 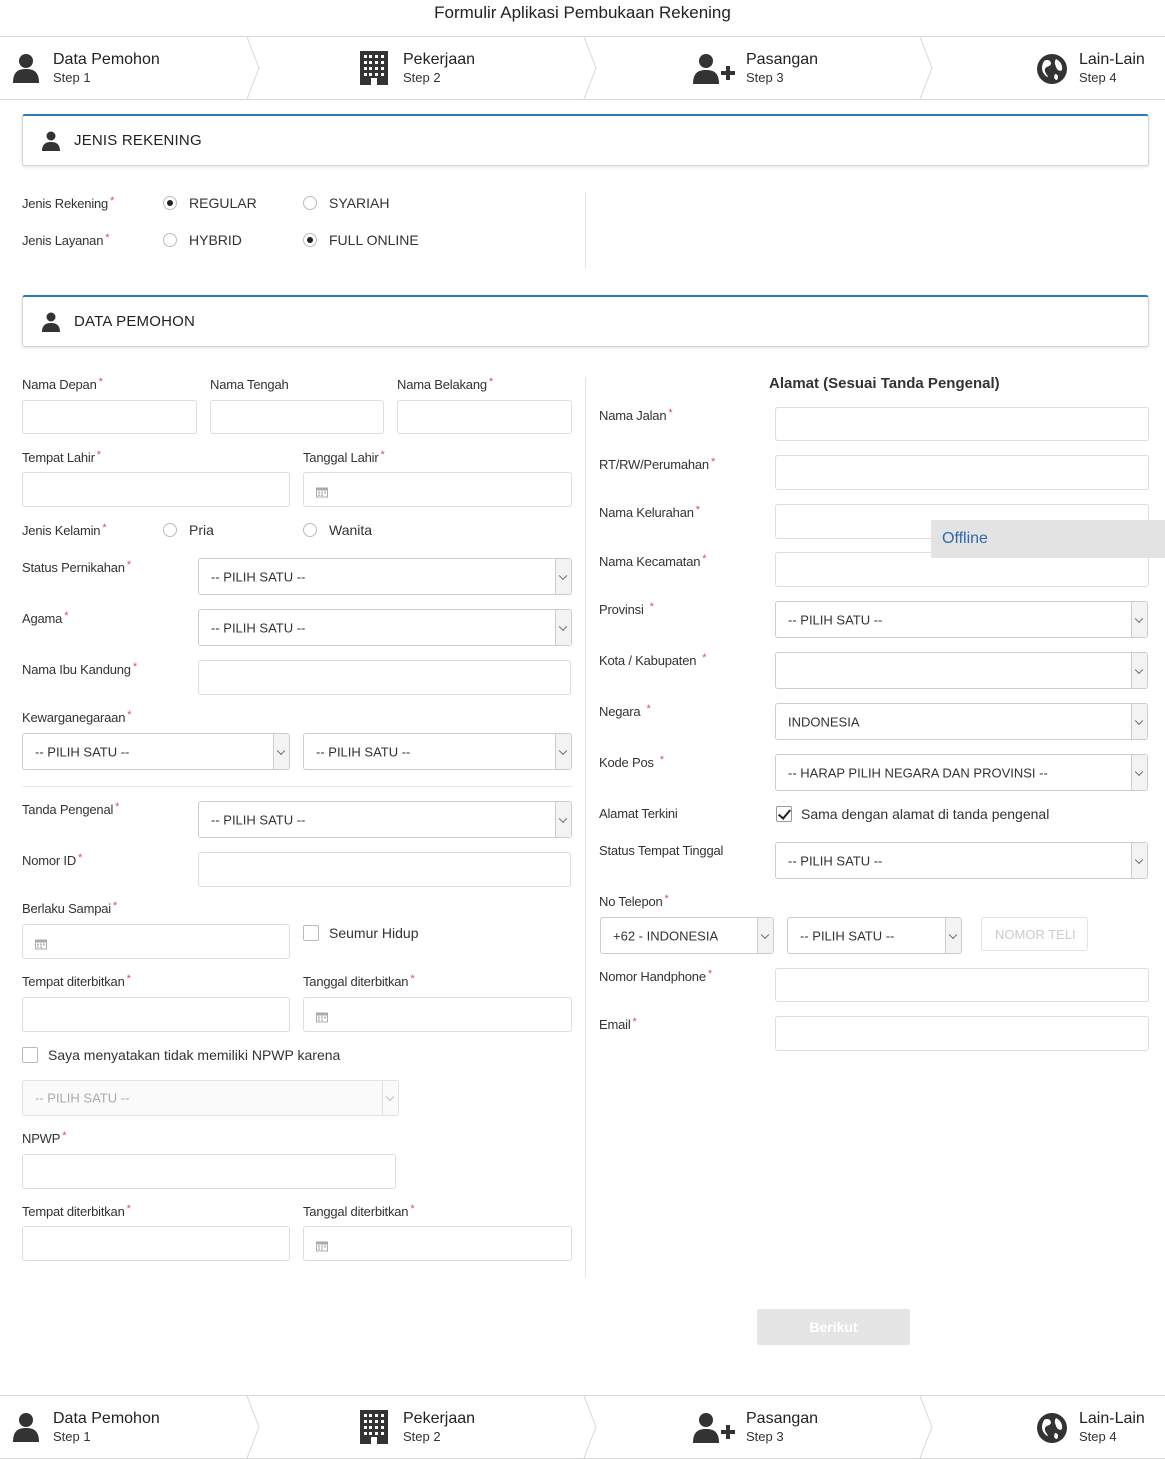 I want to click on alamat-title: Alamat (Sesuai Tanda Pengenal), so click(x=884, y=383).